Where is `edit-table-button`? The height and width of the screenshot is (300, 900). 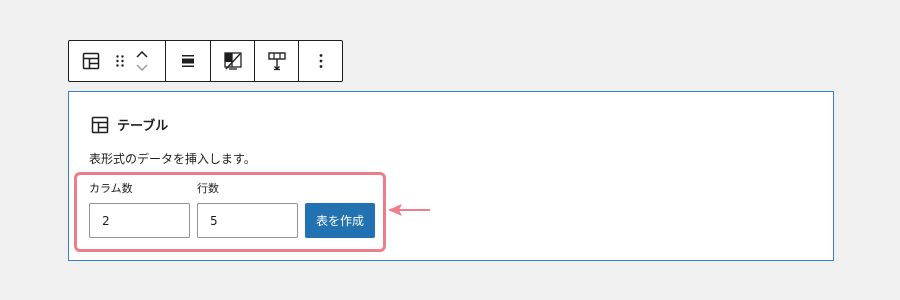
edit-table-button is located at coordinates (276, 61).